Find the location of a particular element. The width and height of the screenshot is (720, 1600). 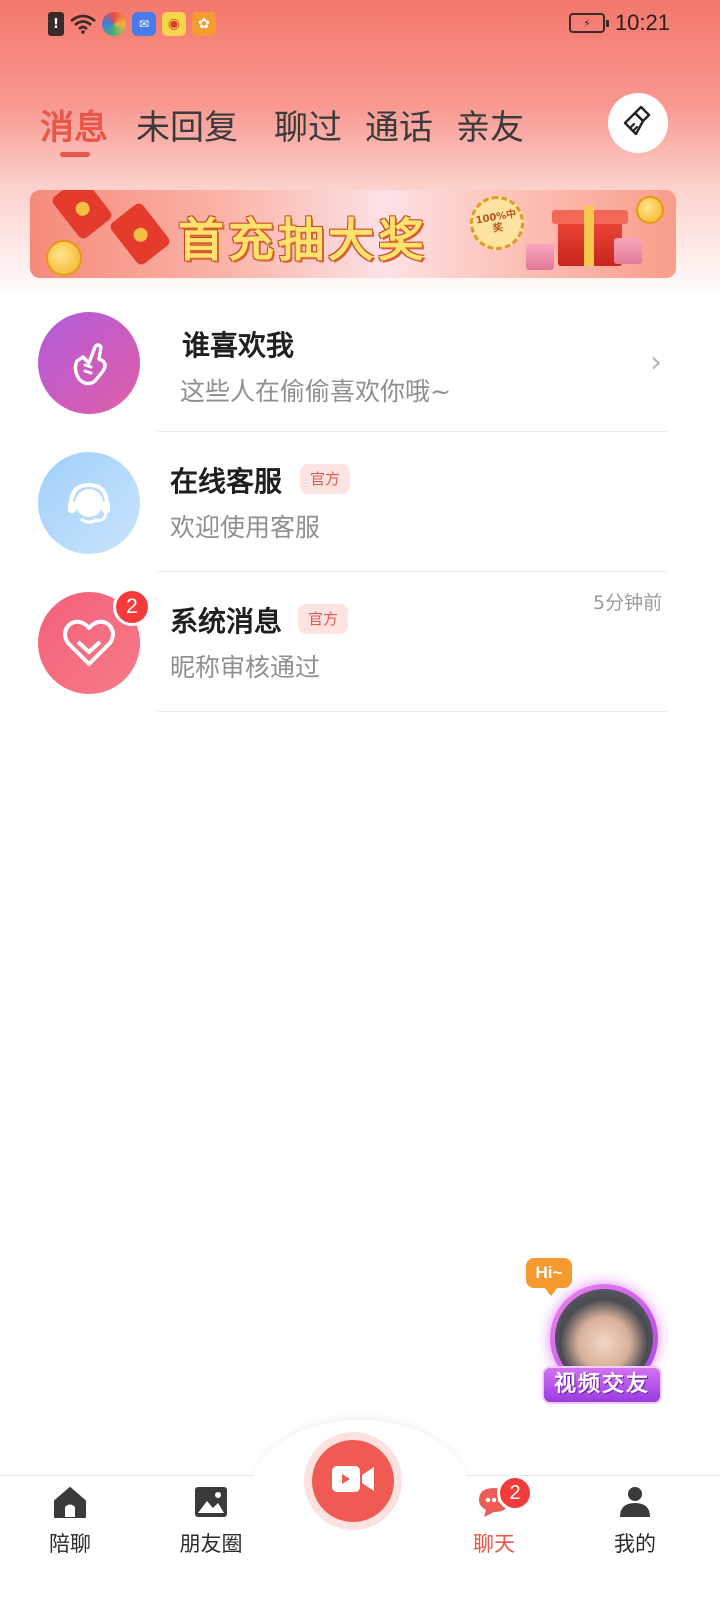

app-icon is located at coordinates (114, 24).